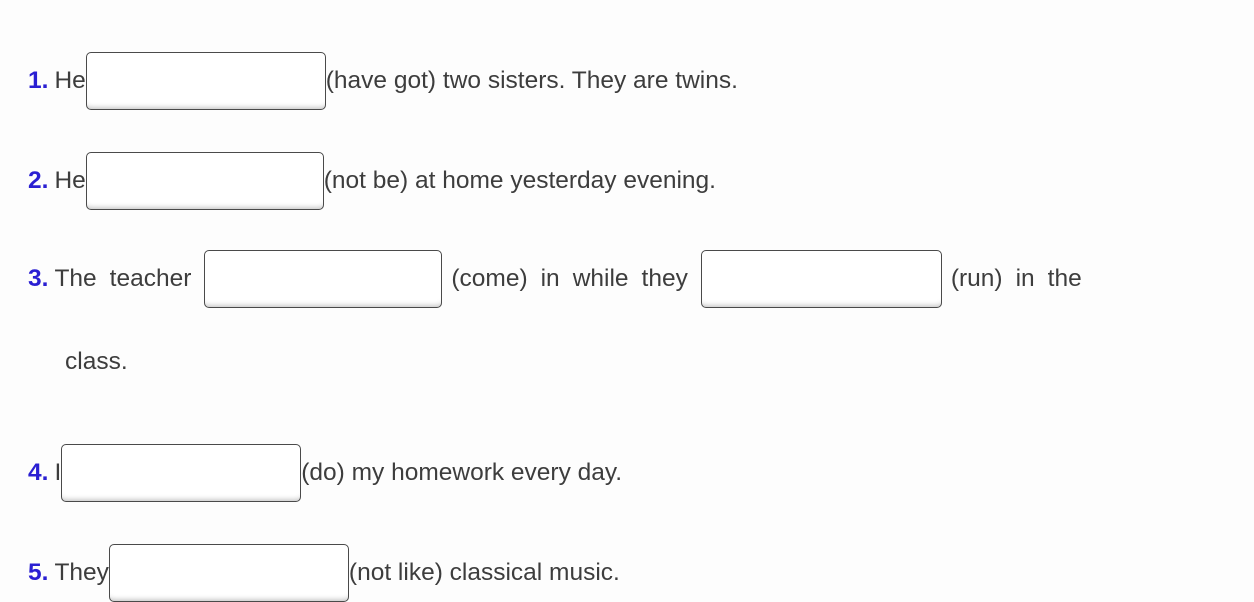  What do you see at coordinates (70, 80) in the screenshot?
I see `exercise-text-before-1: He` at bounding box center [70, 80].